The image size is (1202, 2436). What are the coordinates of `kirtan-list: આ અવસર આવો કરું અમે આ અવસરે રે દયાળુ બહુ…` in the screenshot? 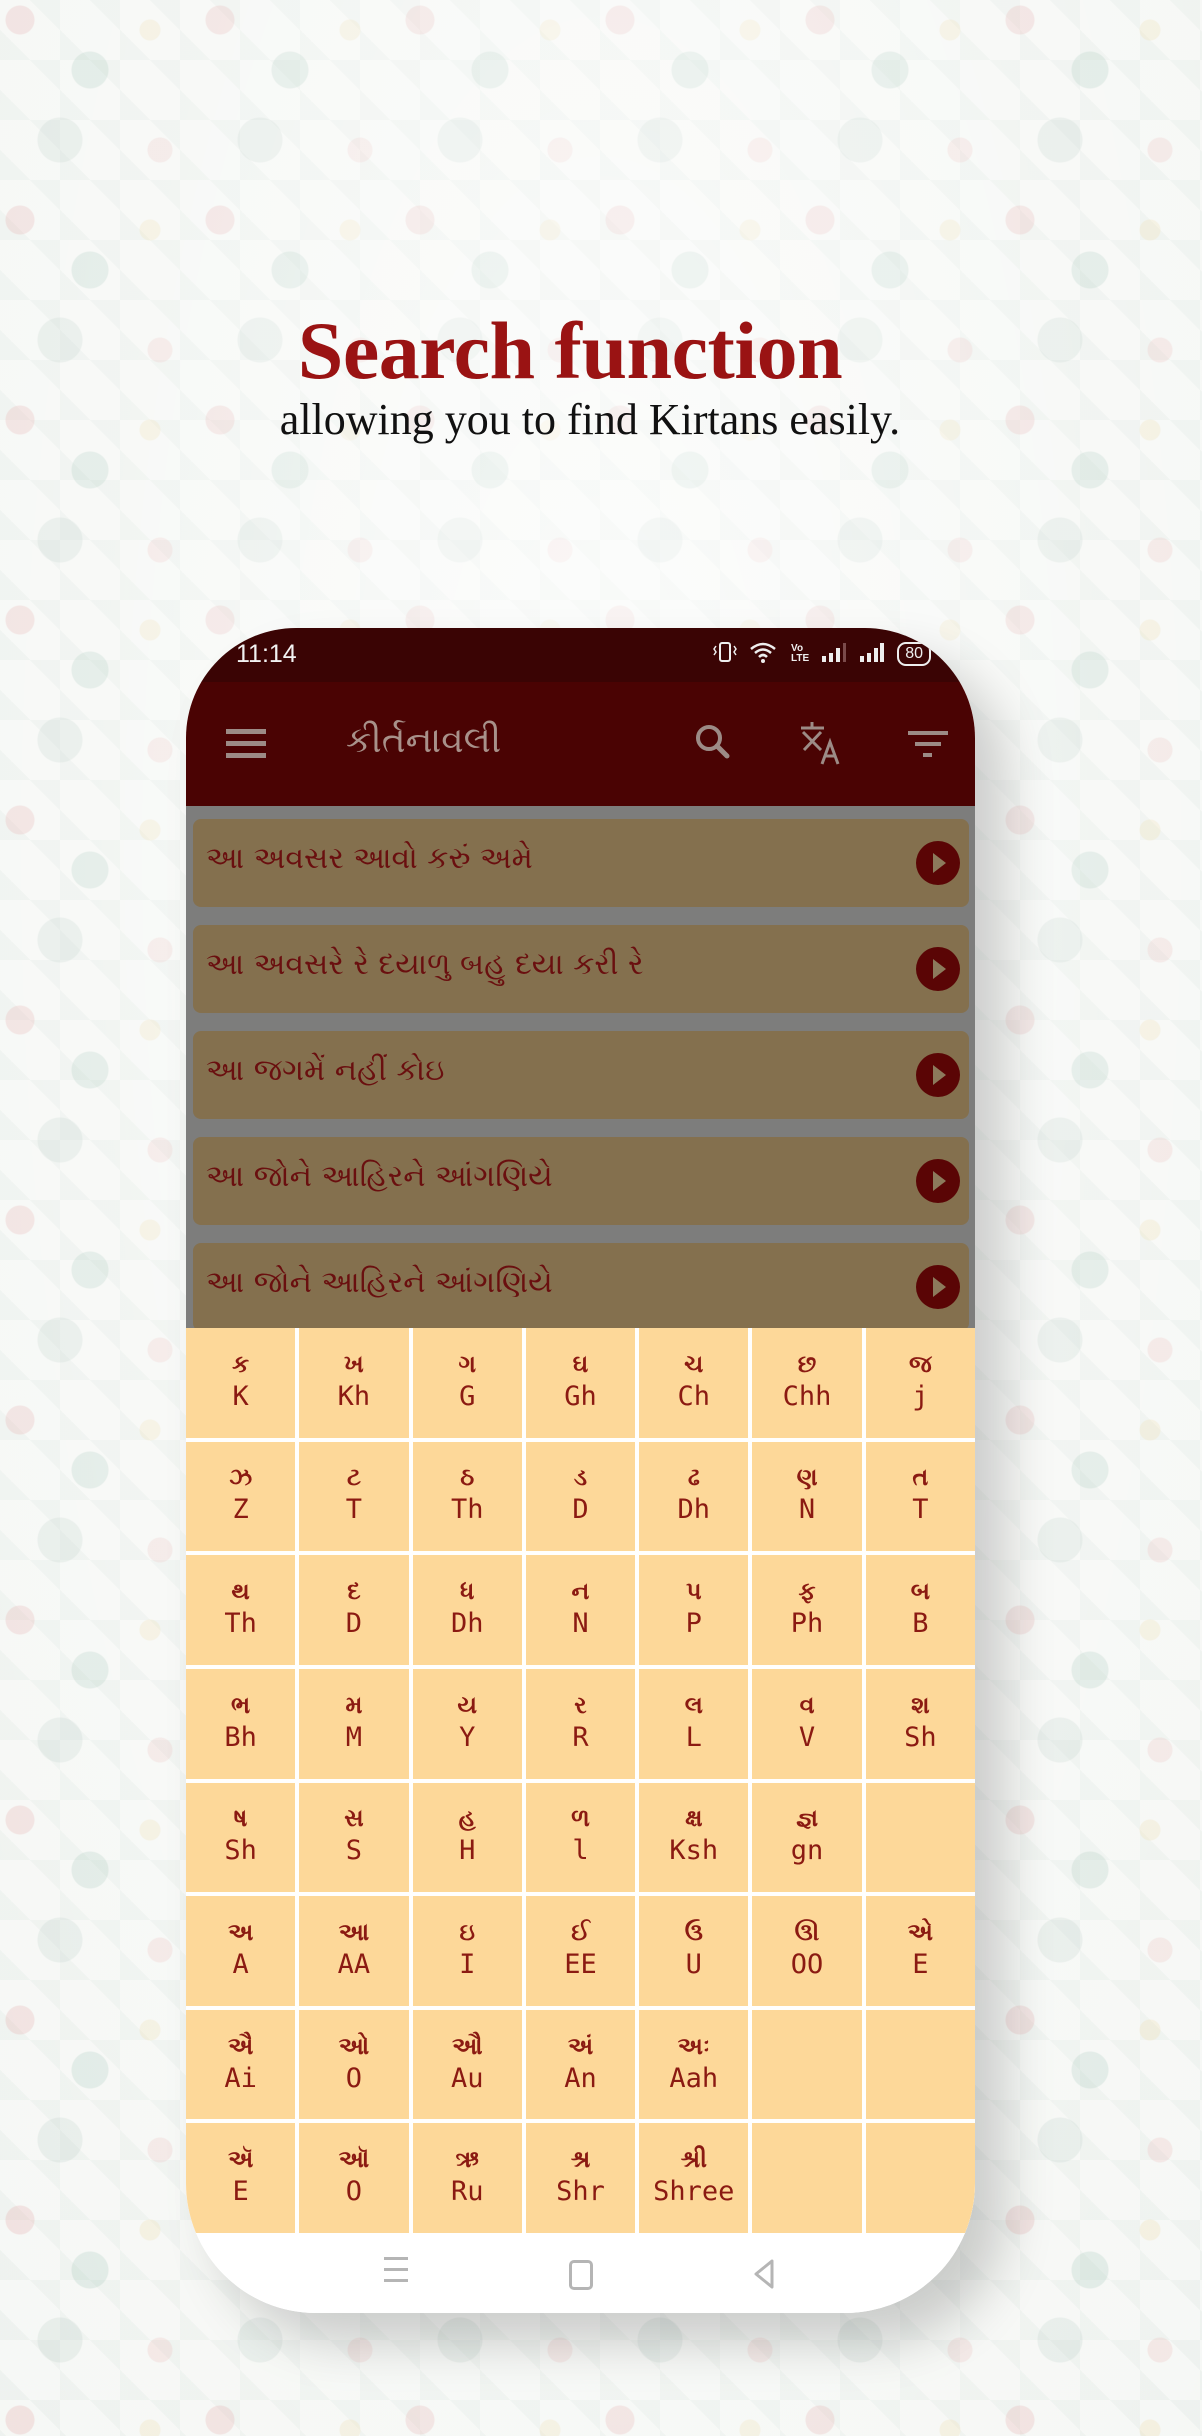 It's located at (580, 1068).